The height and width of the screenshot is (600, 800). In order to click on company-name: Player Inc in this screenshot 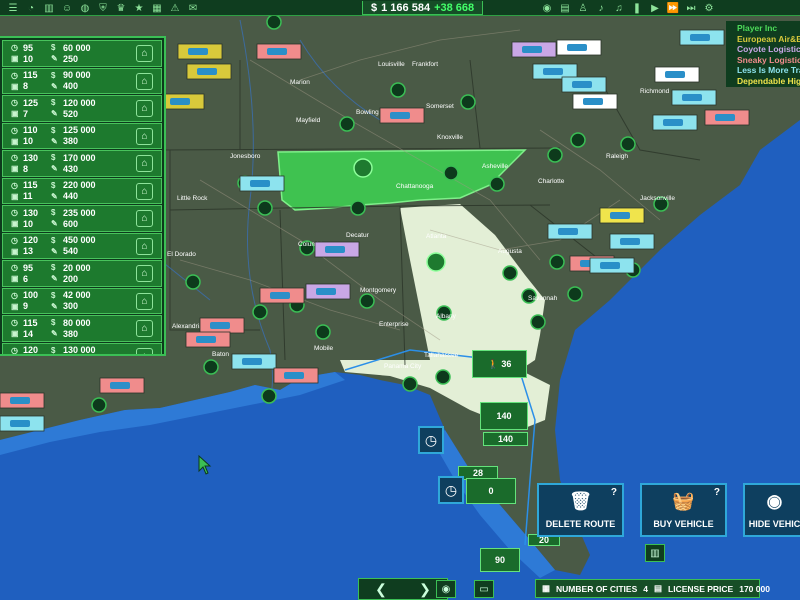, I will do `click(768, 28)`.